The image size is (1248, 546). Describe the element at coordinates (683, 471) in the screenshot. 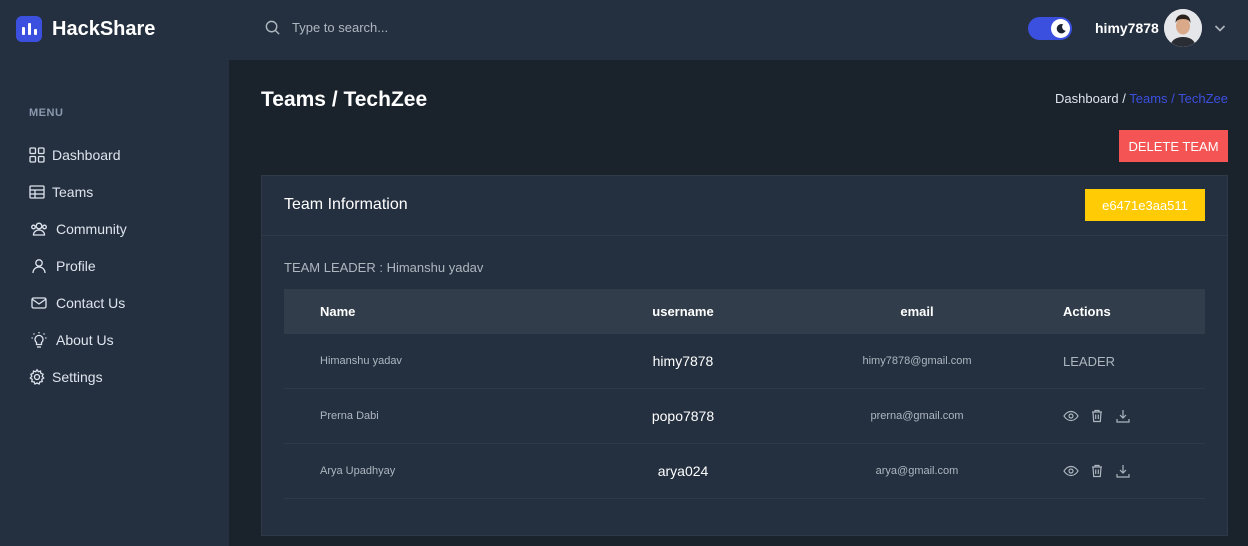

I see `member-username: arya024` at that location.